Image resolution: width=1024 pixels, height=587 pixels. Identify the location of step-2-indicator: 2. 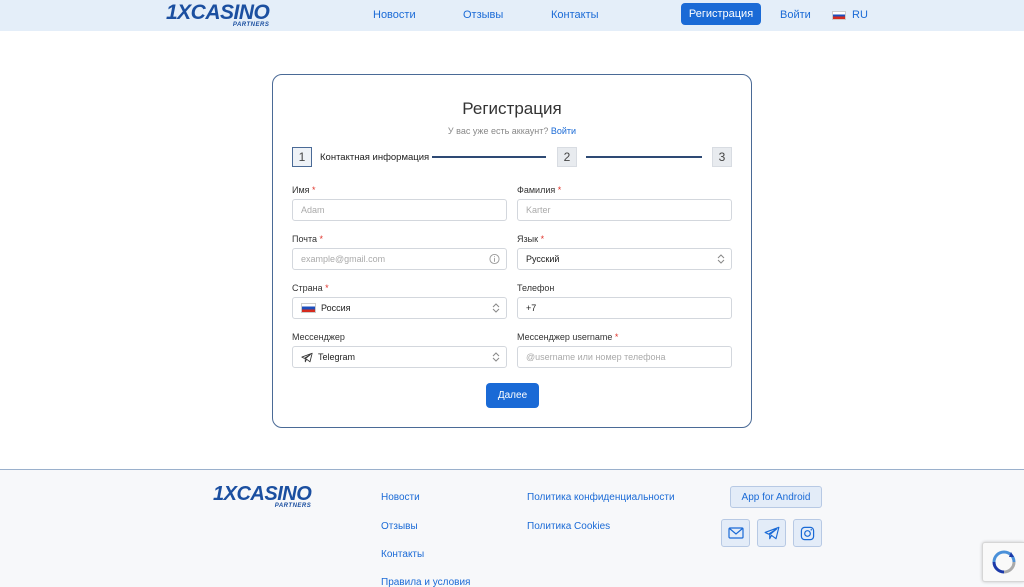
(567, 157).